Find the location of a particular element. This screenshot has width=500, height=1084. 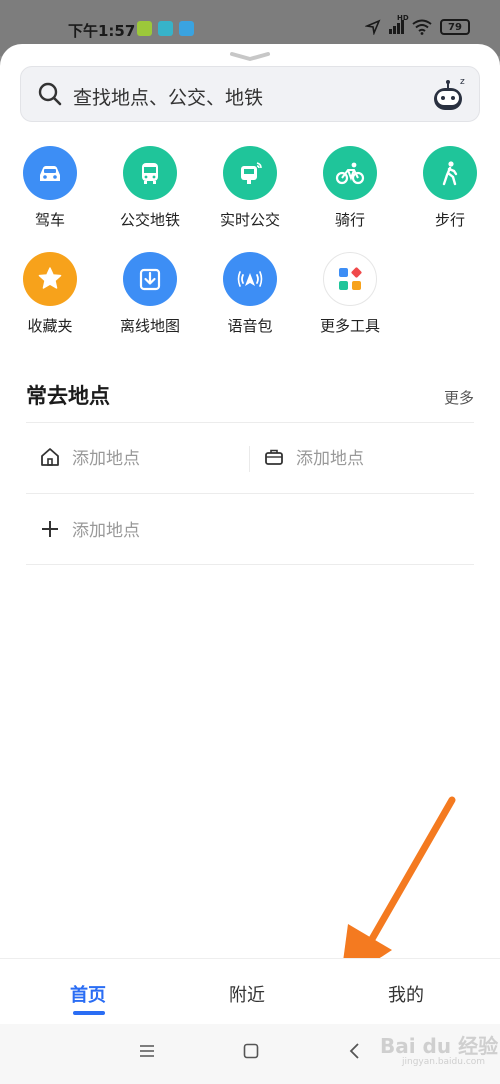

wifi-icon is located at coordinates (422, 27).